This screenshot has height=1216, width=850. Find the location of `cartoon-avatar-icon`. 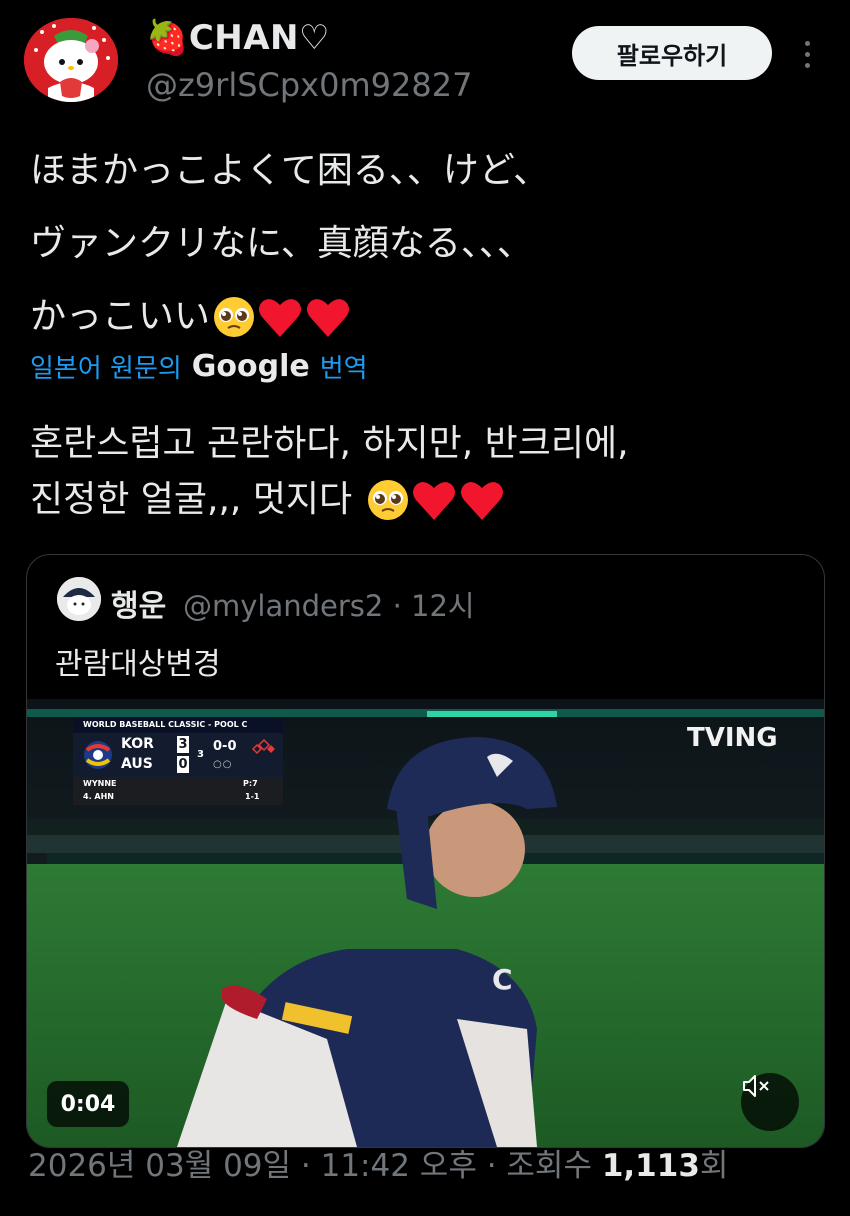

cartoon-avatar-icon is located at coordinates (79, 599).